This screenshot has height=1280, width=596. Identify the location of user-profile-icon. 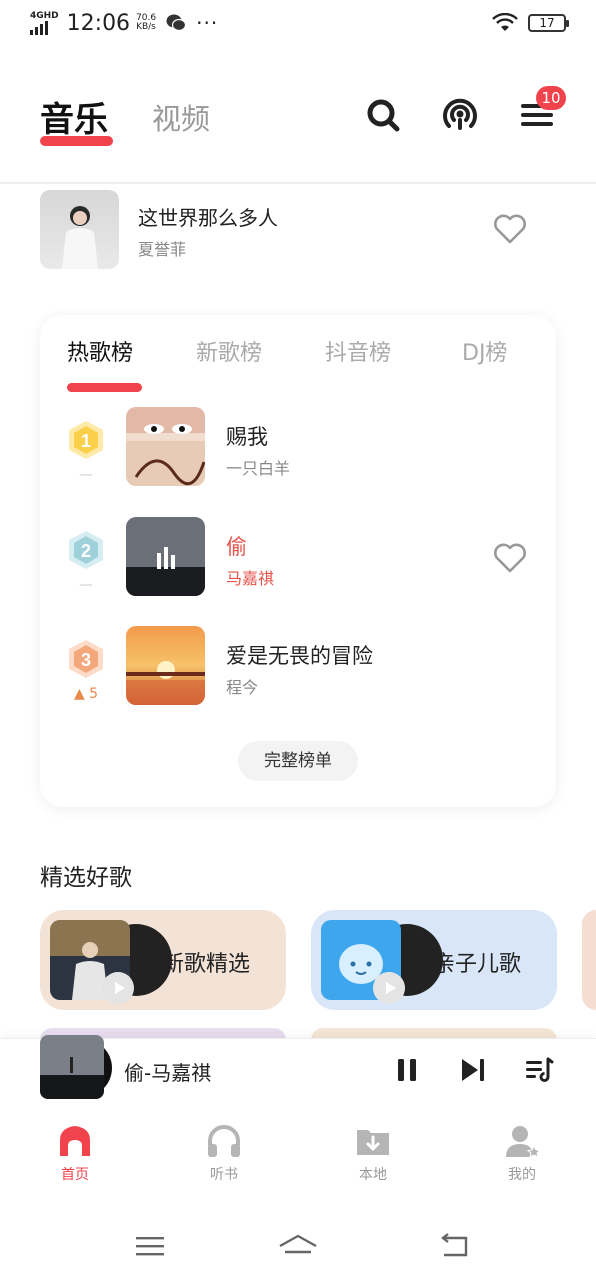
(523, 1142).